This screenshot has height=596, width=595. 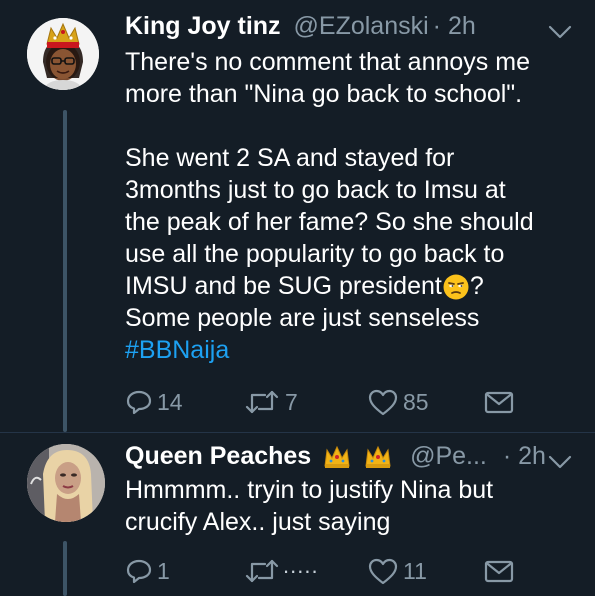 What do you see at coordinates (476, 286) in the screenshot?
I see `text-line-part: ?` at bounding box center [476, 286].